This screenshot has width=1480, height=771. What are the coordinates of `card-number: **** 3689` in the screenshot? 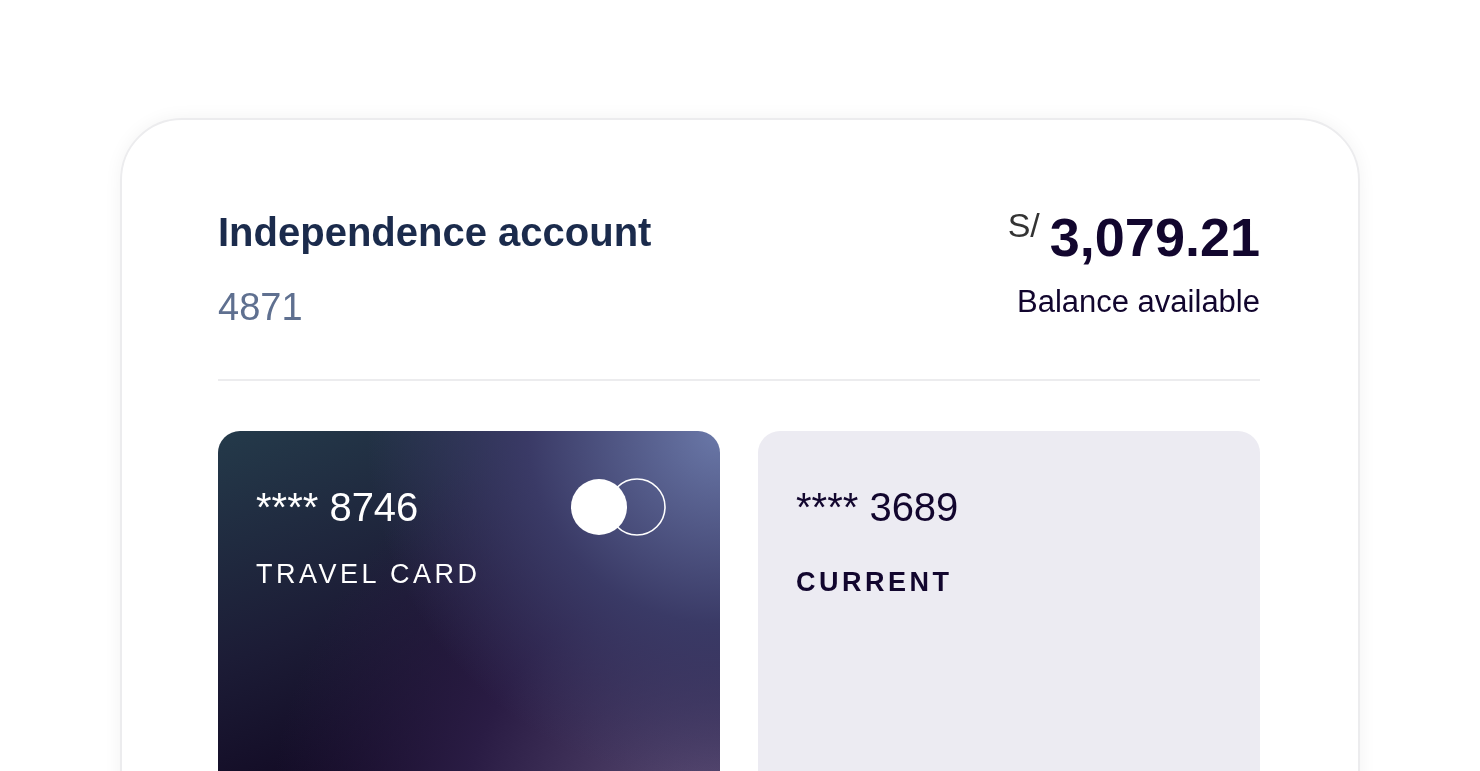 It's located at (877, 507).